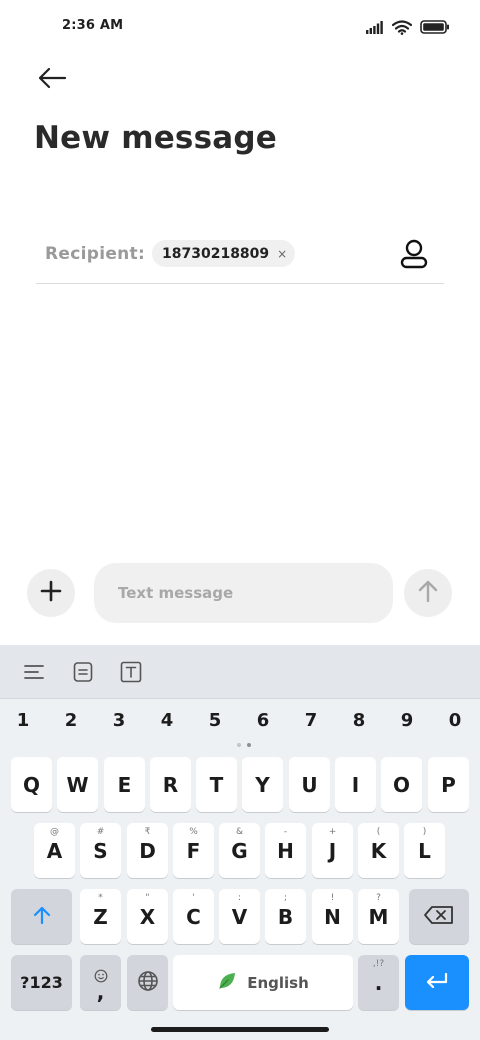  Describe the element at coordinates (378, 916) in the screenshot. I see `key-m: ? M` at that location.